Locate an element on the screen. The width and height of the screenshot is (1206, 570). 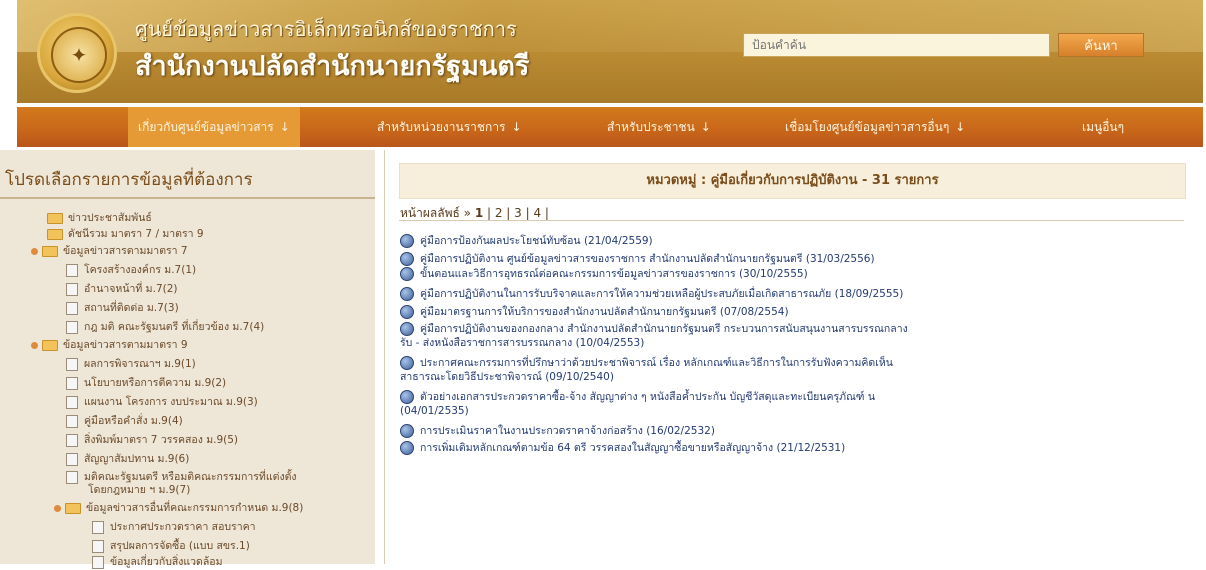
sidebar-divider is located at coordinates (187, 198).